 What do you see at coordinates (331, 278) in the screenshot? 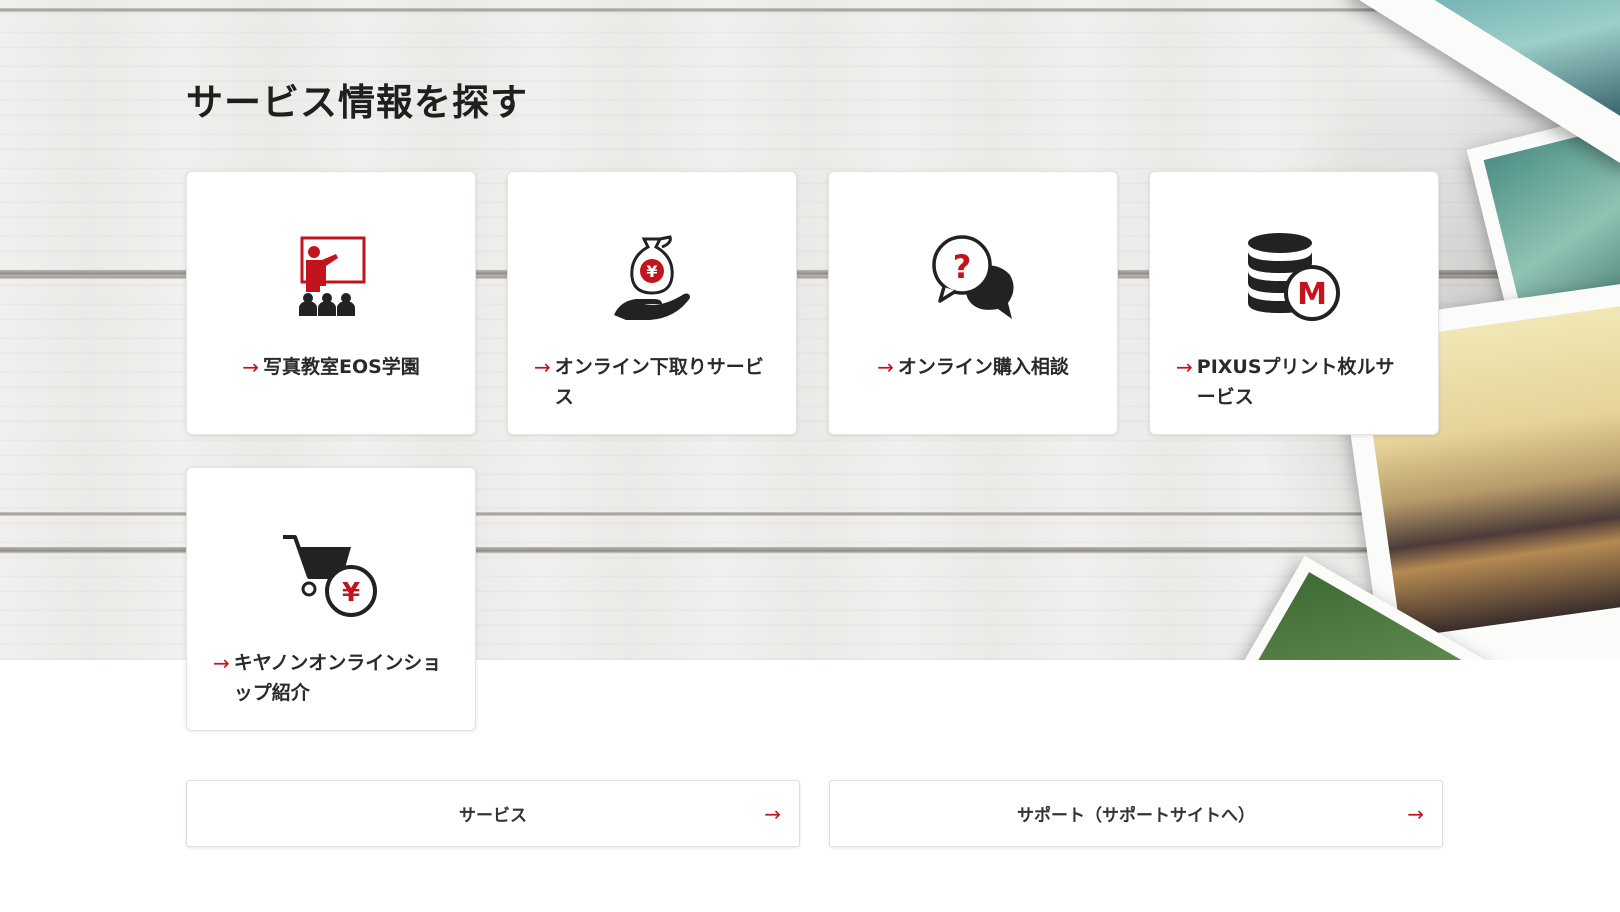
I see `classroom-teacher-icon` at bounding box center [331, 278].